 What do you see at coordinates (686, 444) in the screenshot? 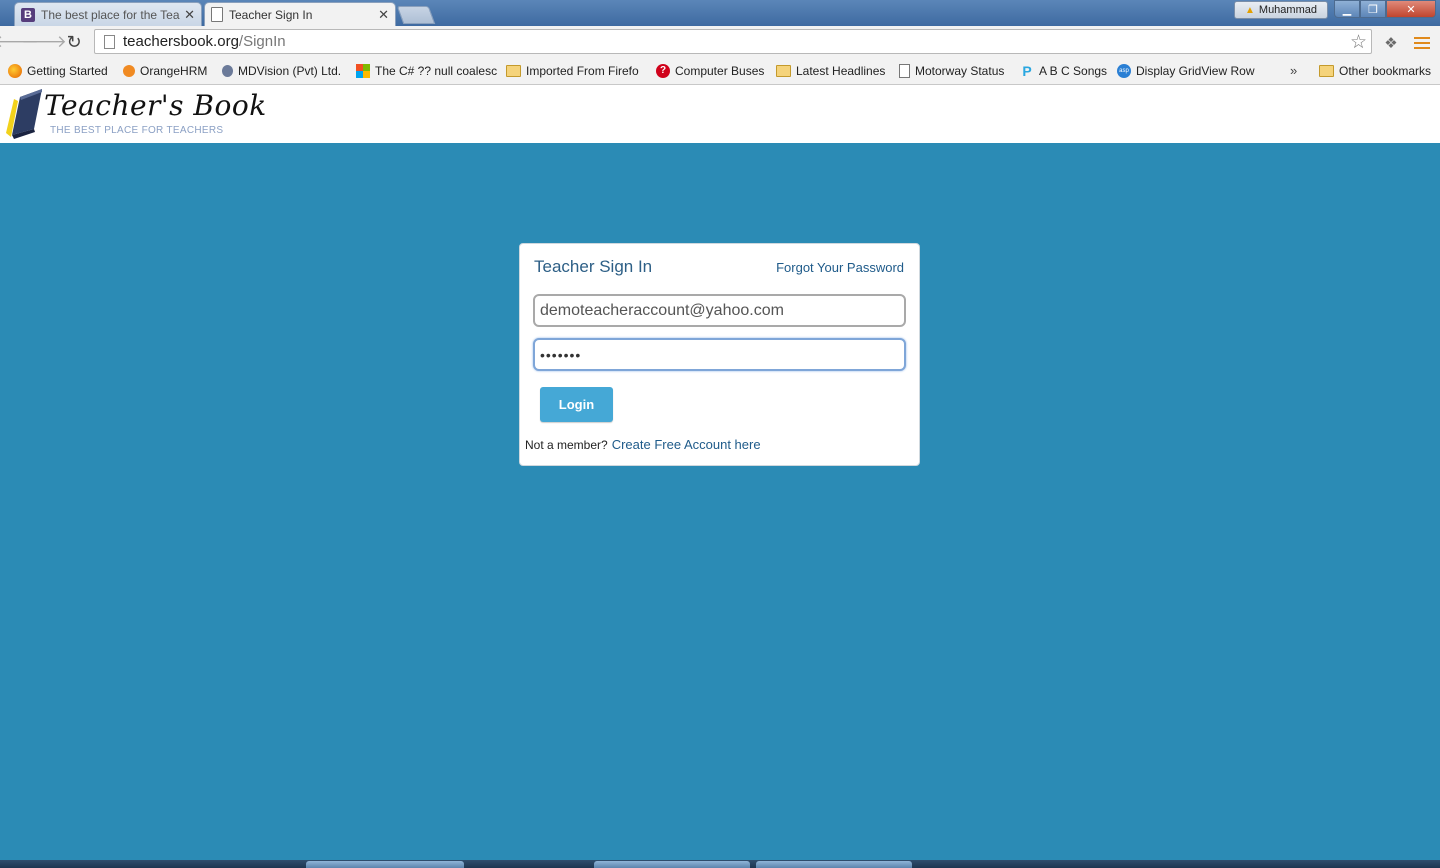
I see `create-account-link: Create Free Account here` at bounding box center [686, 444].